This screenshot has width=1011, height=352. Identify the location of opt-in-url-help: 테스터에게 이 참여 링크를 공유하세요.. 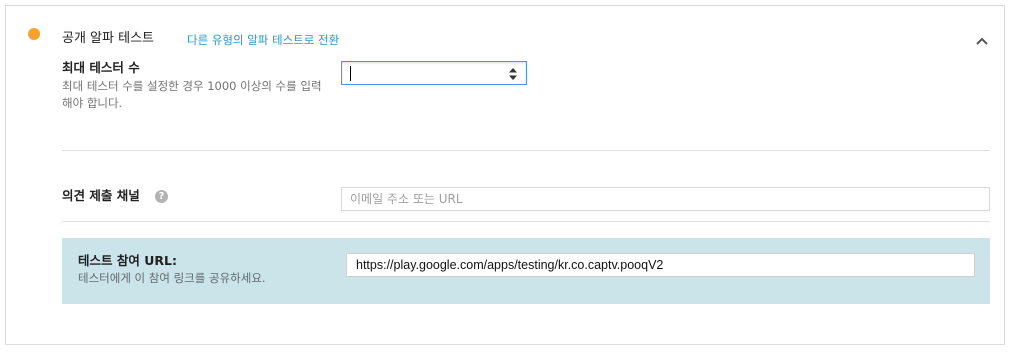
(172, 278).